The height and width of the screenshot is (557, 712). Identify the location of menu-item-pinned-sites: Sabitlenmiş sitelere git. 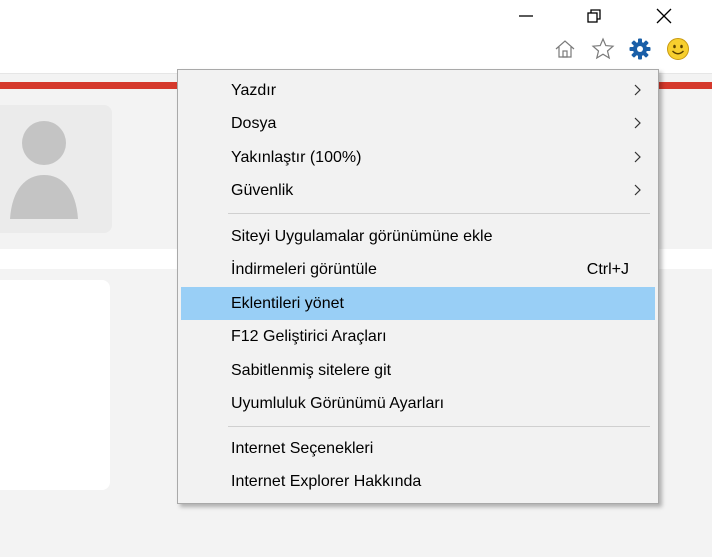
(418, 370).